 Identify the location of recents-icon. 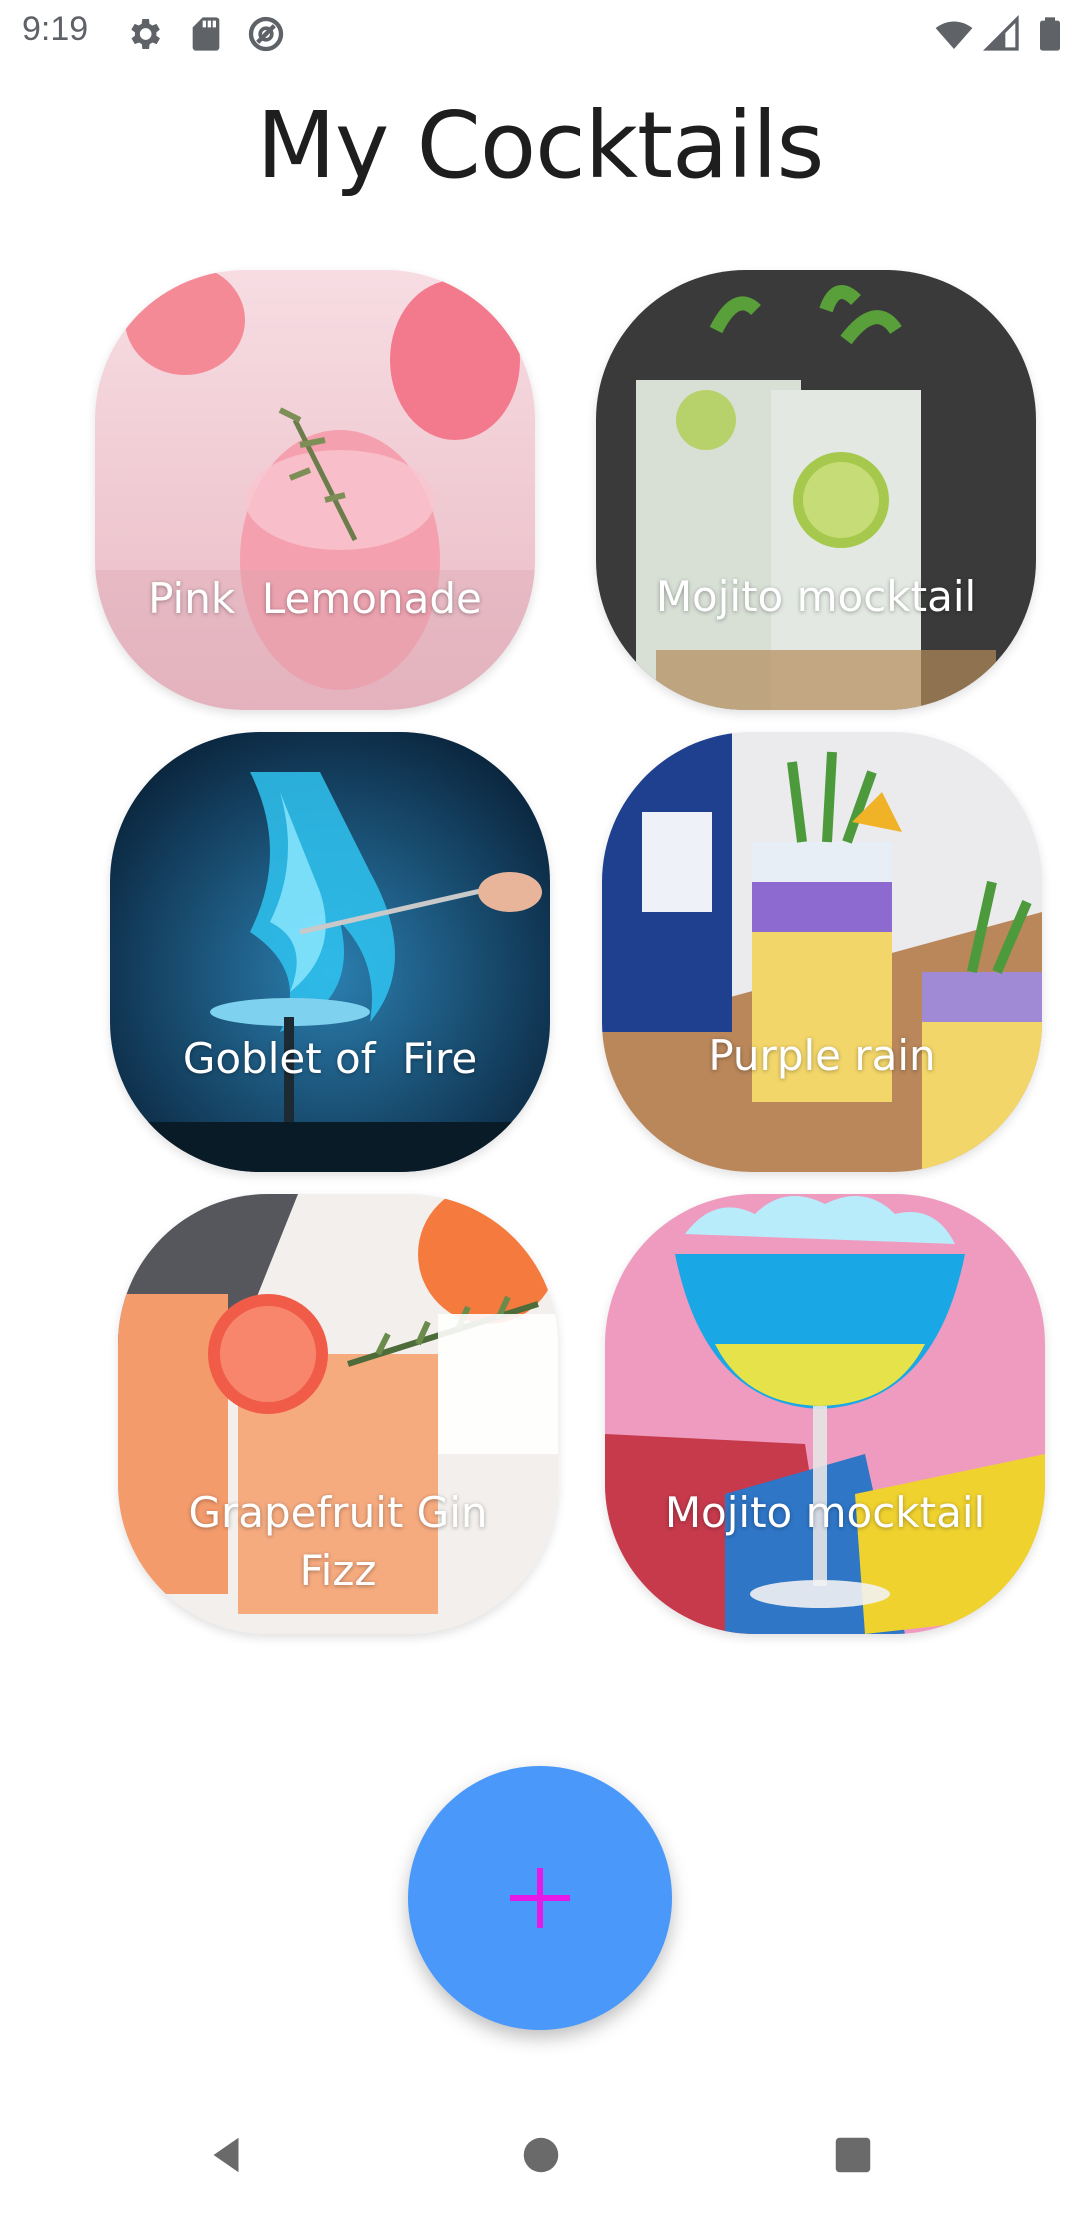
(853, 2155).